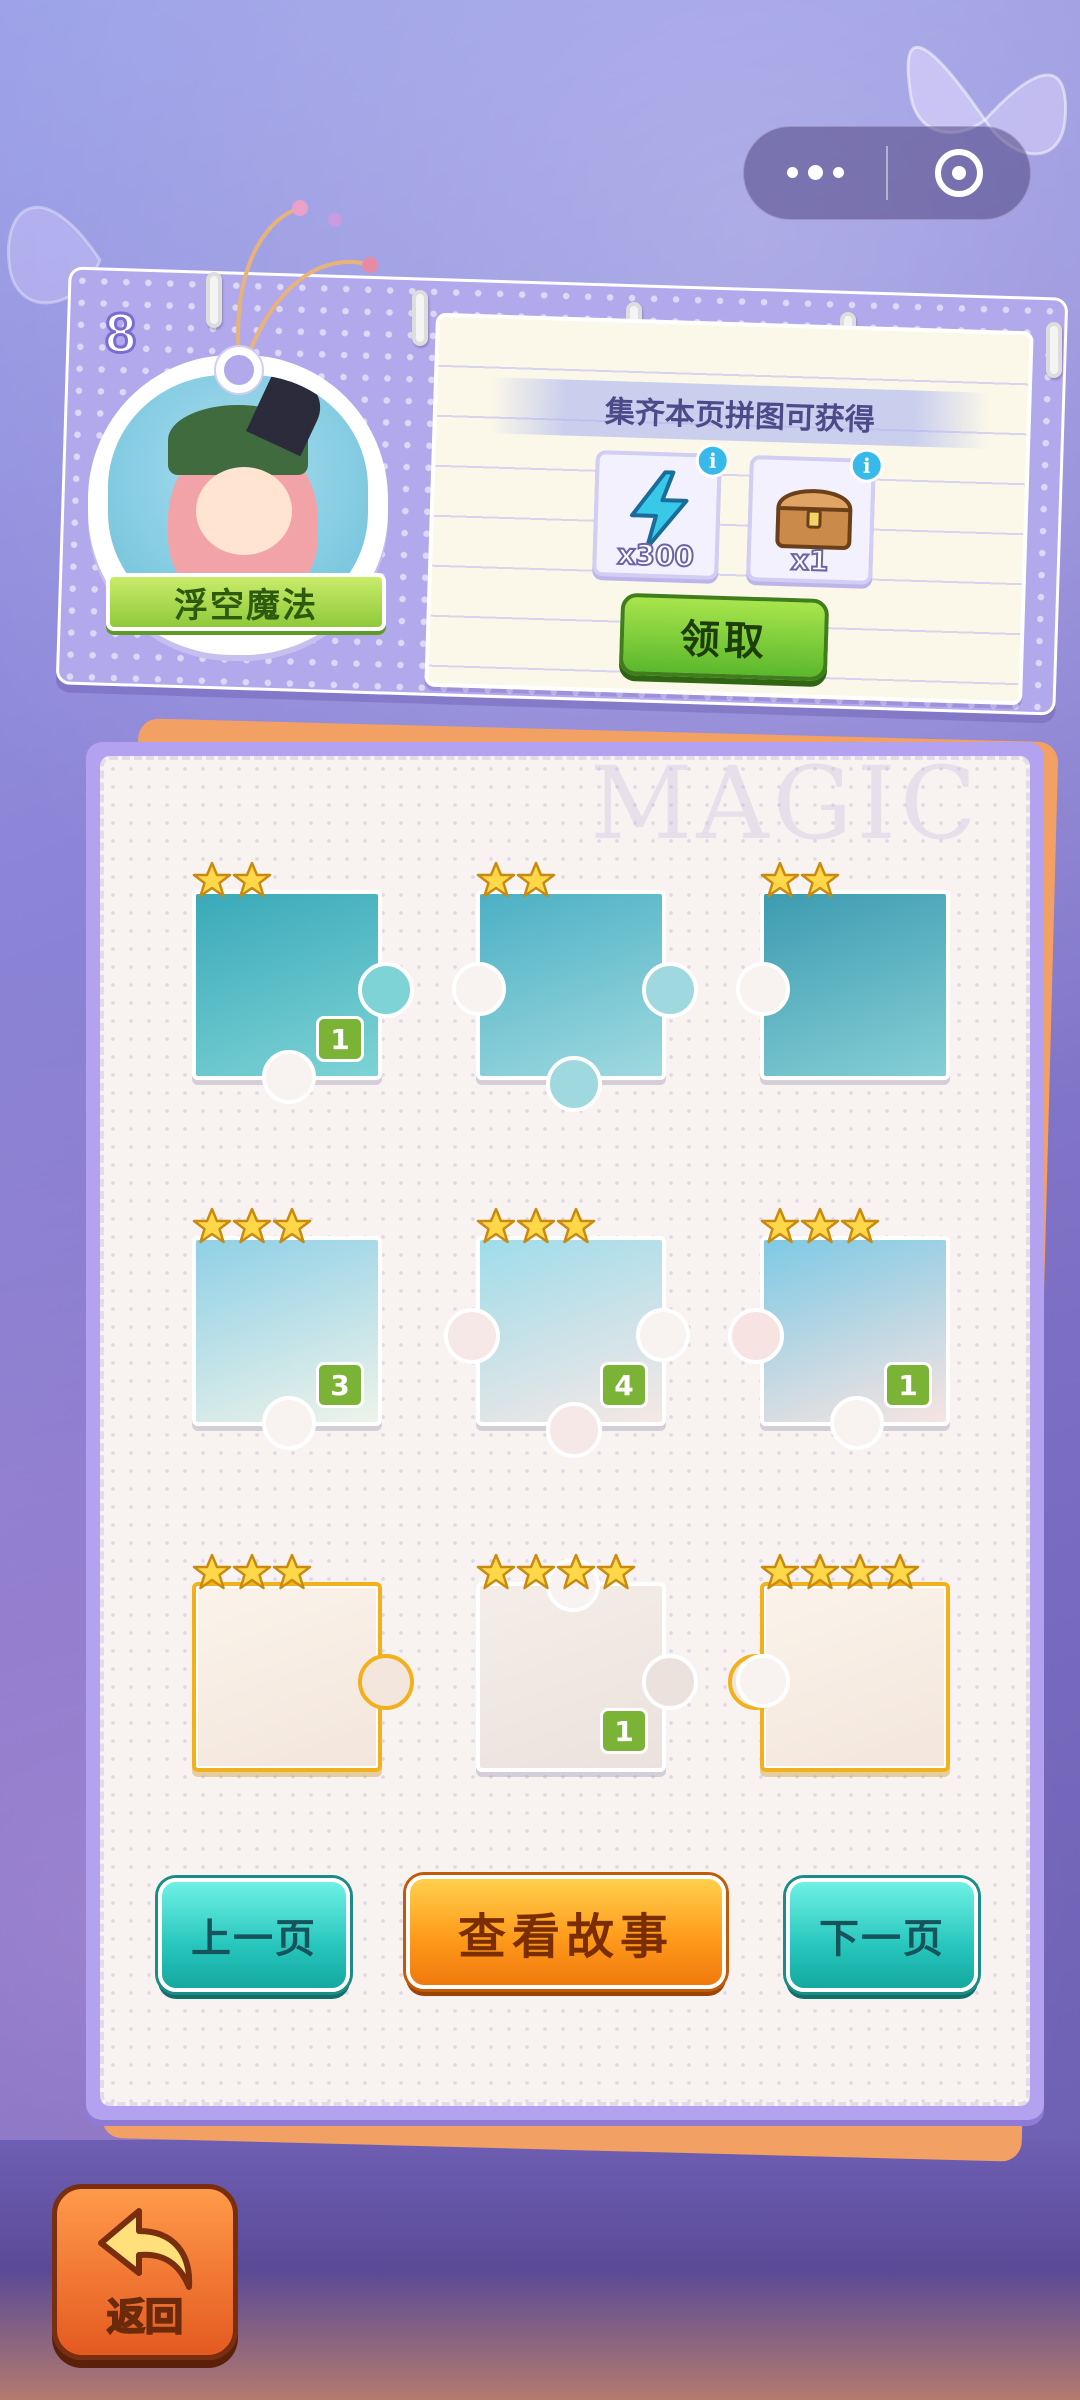  What do you see at coordinates (656, 555) in the screenshot?
I see `reward-qty: x300` at bounding box center [656, 555].